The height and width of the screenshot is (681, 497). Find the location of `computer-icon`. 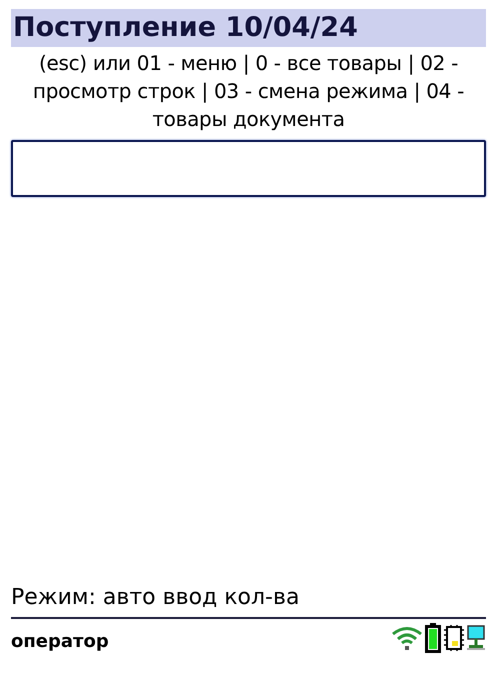

computer-icon is located at coordinates (476, 638).